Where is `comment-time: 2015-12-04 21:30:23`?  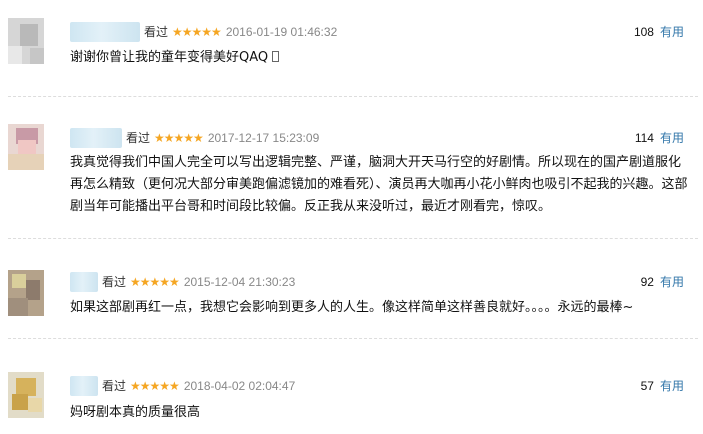 comment-time: 2015-12-04 21:30:23 is located at coordinates (239, 282).